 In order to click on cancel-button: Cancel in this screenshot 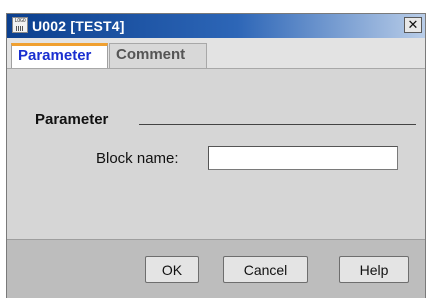, I will do `click(265, 269)`.